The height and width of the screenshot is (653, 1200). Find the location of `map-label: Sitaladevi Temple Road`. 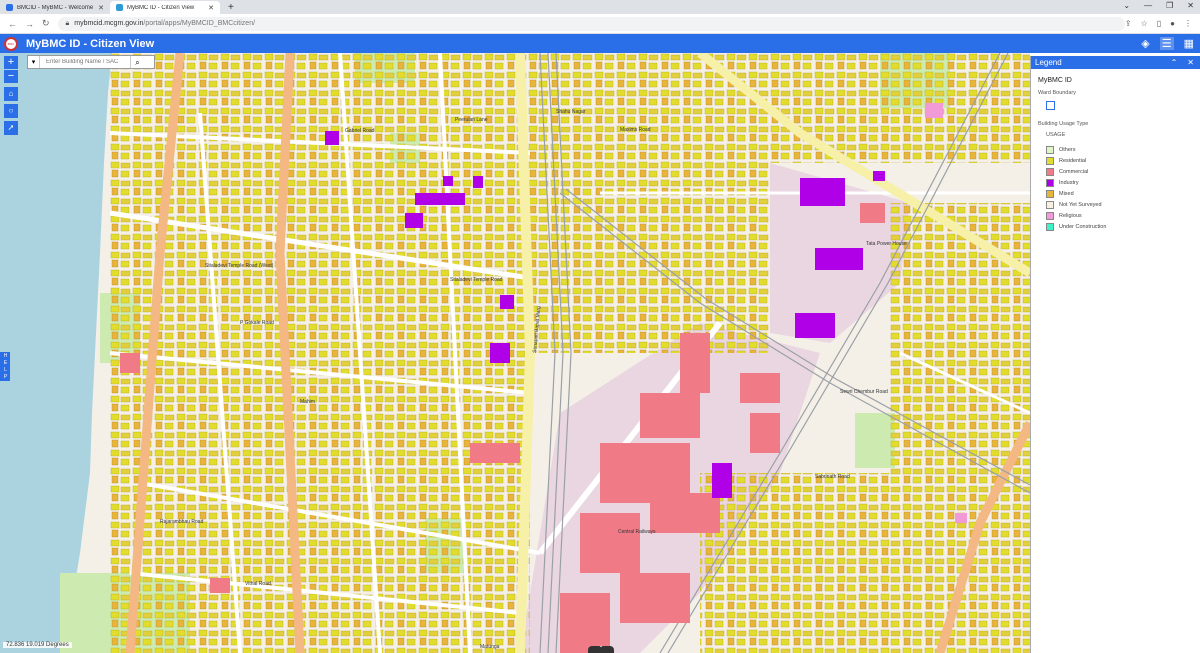

map-label: Sitaladevi Temple Road is located at coordinates (476, 280).